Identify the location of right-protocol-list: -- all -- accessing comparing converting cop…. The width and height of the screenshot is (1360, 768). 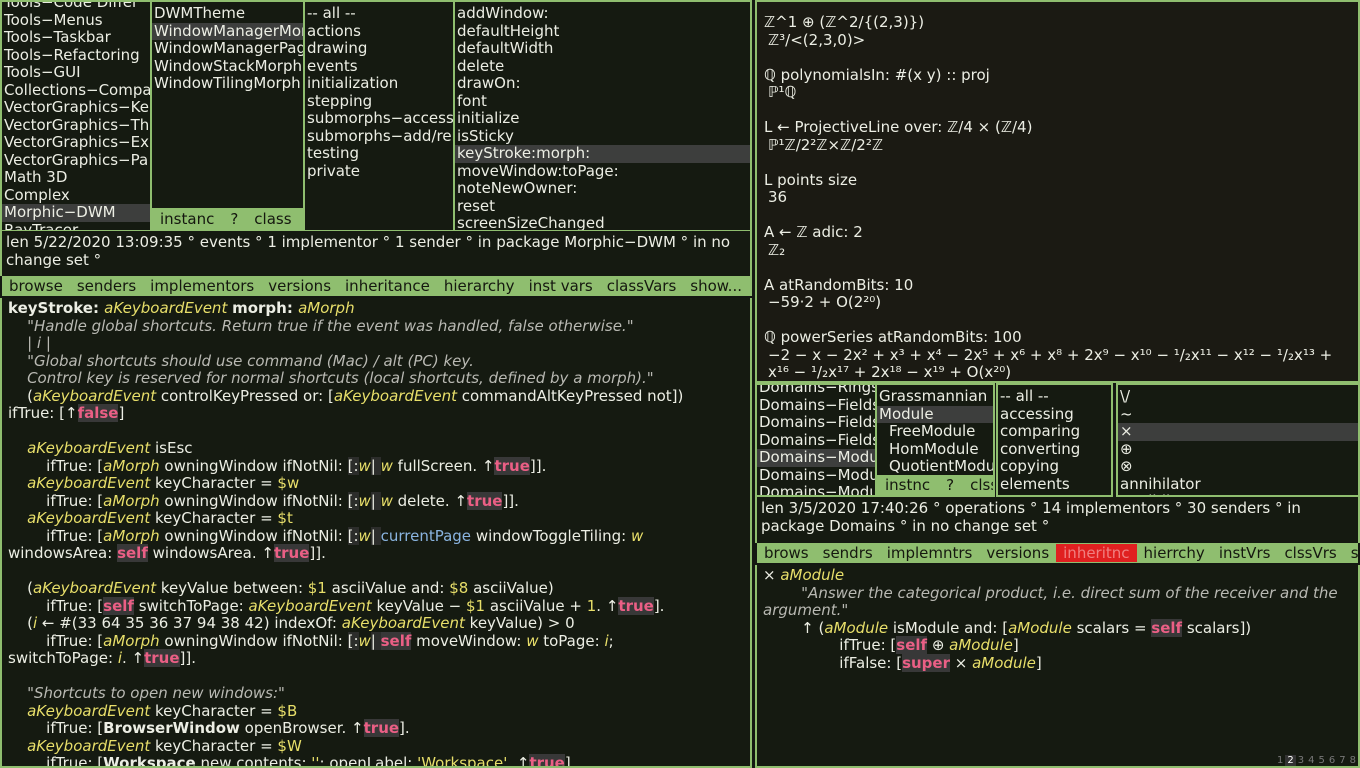
(1054, 440).